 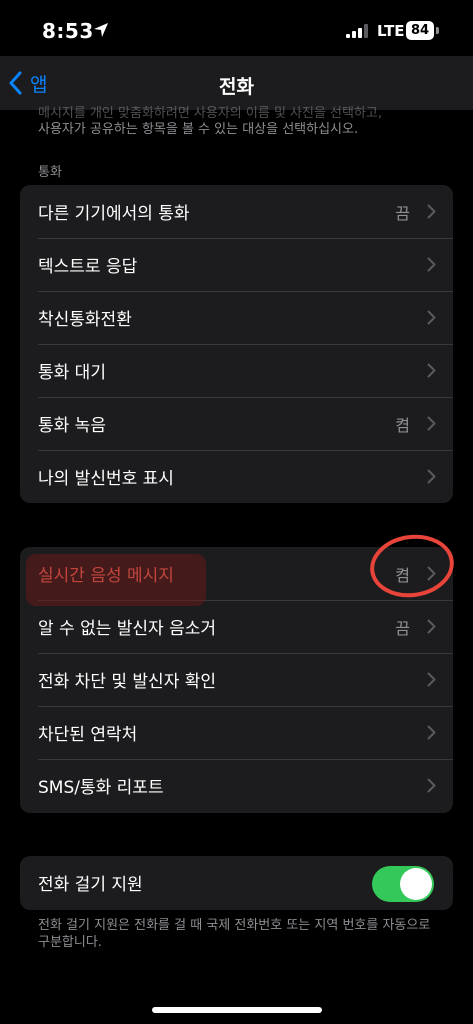 I want to click on row-label: SMS/통화 리포트, so click(x=101, y=788).